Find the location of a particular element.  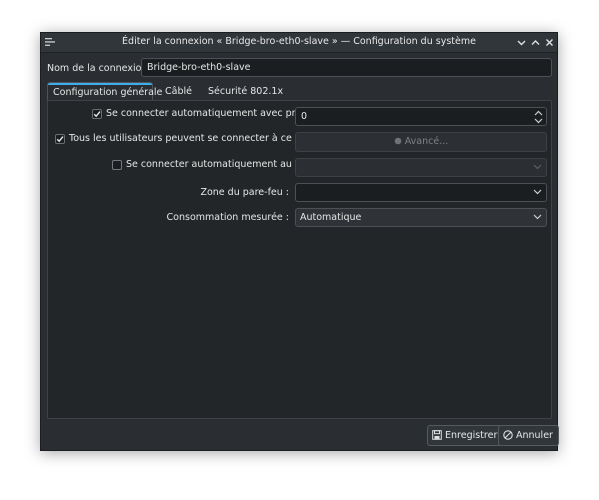

save-button-label: Enregistrer is located at coordinates (471, 435).